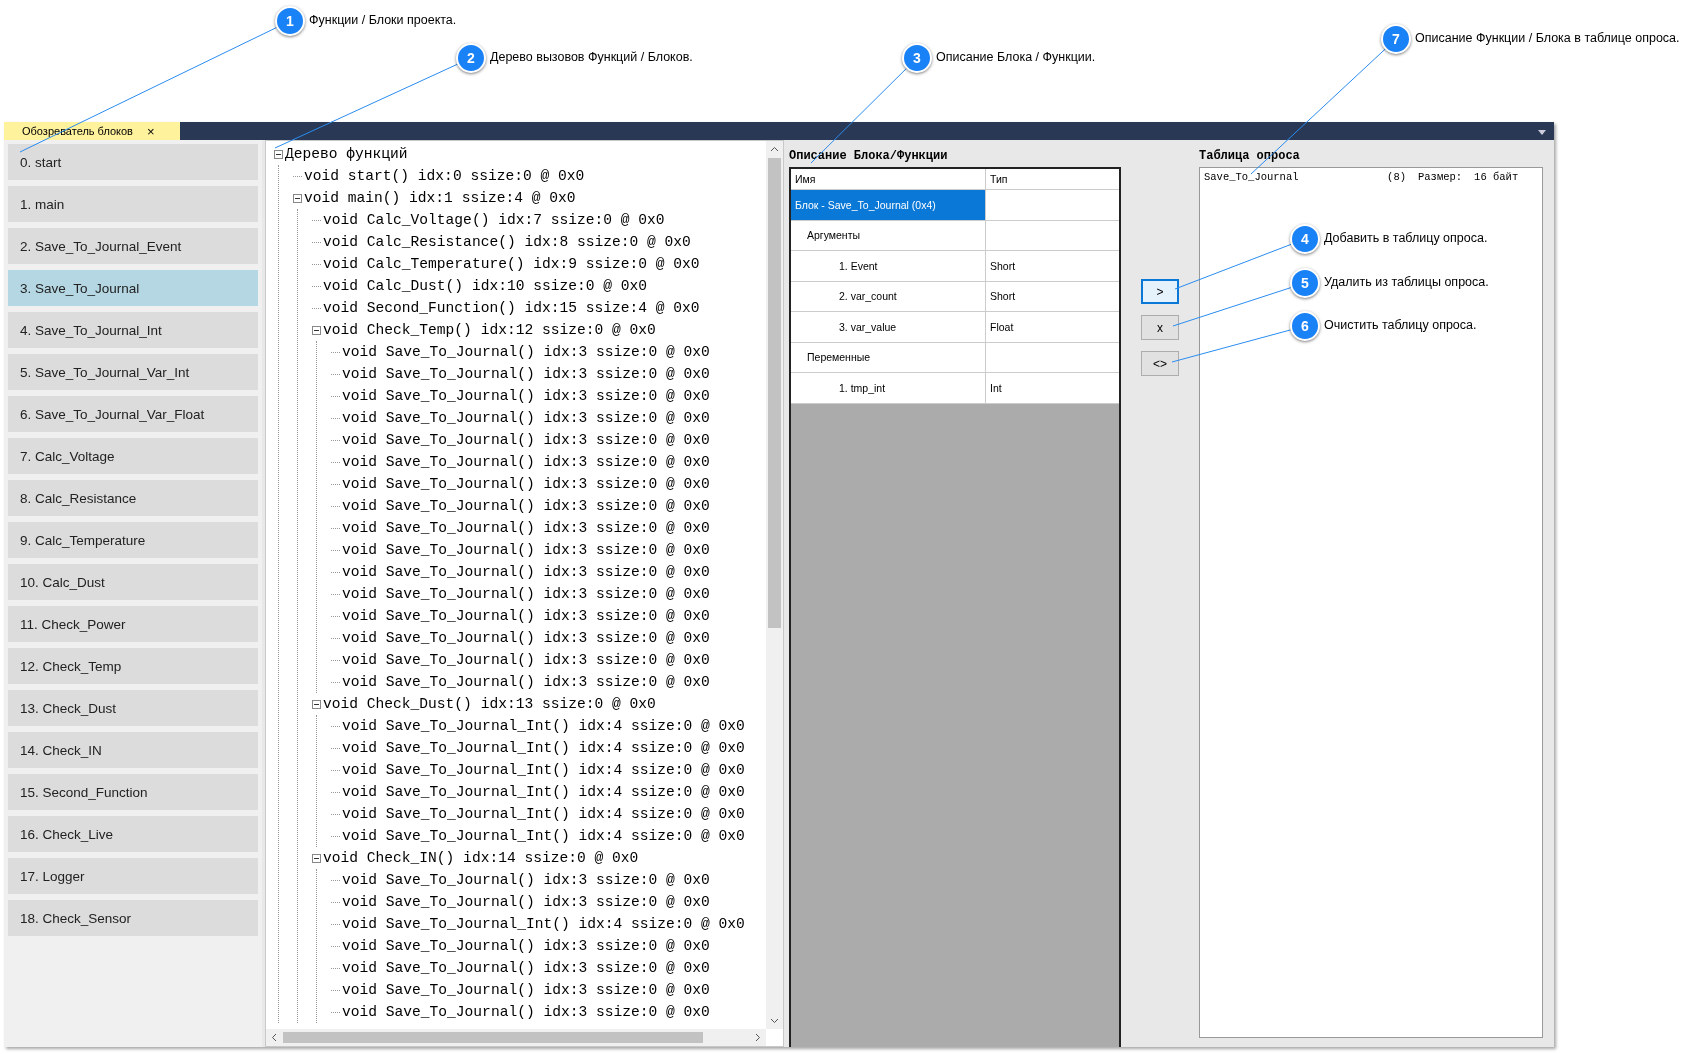 The width and height of the screenshot is (1706, 1054). Describe the element at coordinates (383, 20) in the screenshot. I see `callout-text: Функции / Блоки проекта.` at that location.